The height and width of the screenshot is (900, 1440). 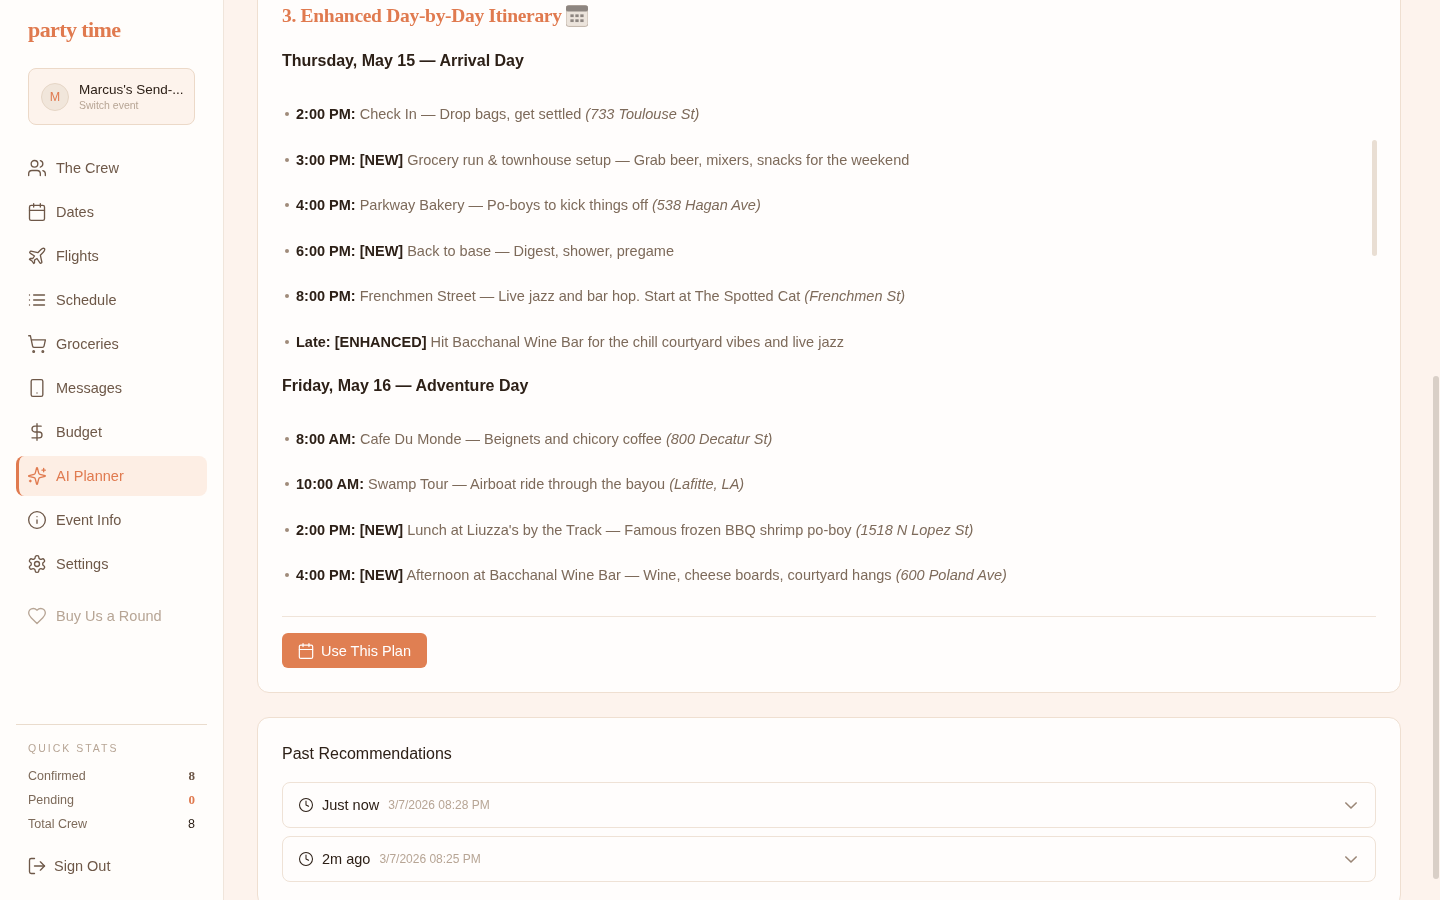 I want to click on itinerary-item: Late: [ENHANCED] Hit Bacchanal Wine Bar for the chill courtyard vibes and live jazz, so click(x=570, y=342).